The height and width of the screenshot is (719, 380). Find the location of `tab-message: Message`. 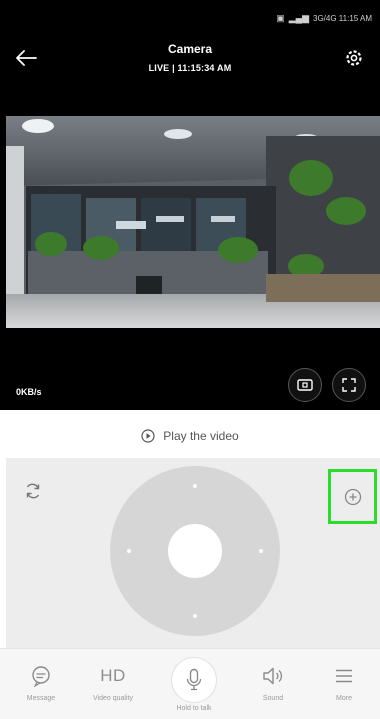

tab-message: Message is located at coordinates (41, 684).